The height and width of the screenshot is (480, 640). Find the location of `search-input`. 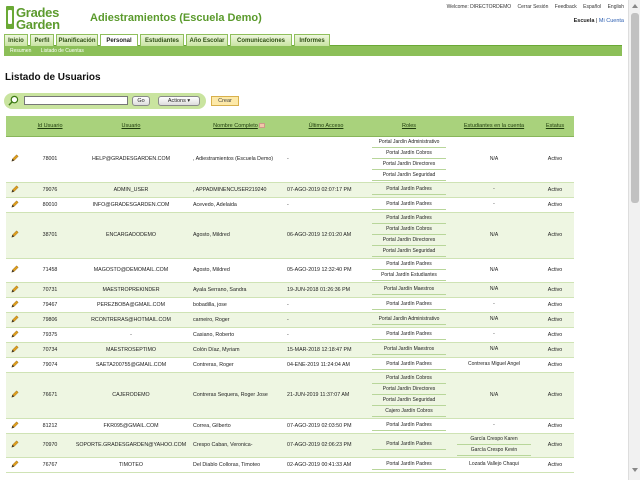

search-input is located at coordinates (76, 100).